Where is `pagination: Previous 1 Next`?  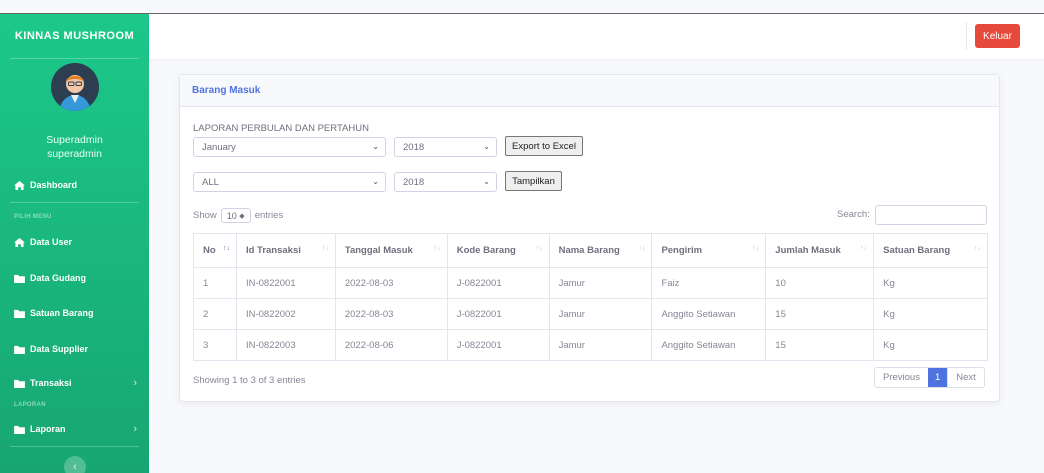 pagination: Previous 1 Next is located at coordinates (929, 377).